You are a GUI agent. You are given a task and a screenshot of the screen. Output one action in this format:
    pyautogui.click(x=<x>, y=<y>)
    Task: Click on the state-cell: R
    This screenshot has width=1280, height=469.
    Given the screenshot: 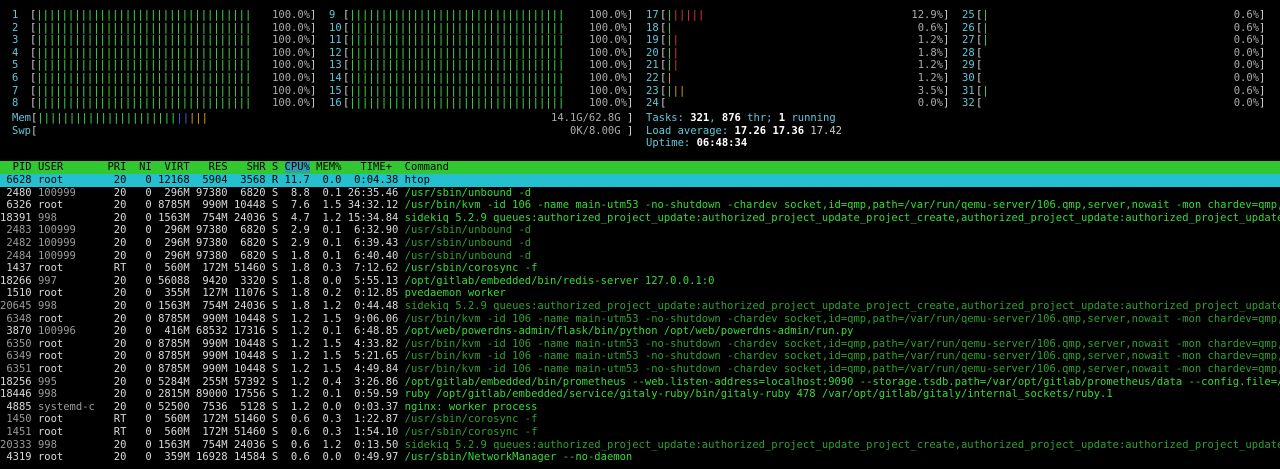 What is the action you would take?
    pyautogui.click(x=272, y=180)
    